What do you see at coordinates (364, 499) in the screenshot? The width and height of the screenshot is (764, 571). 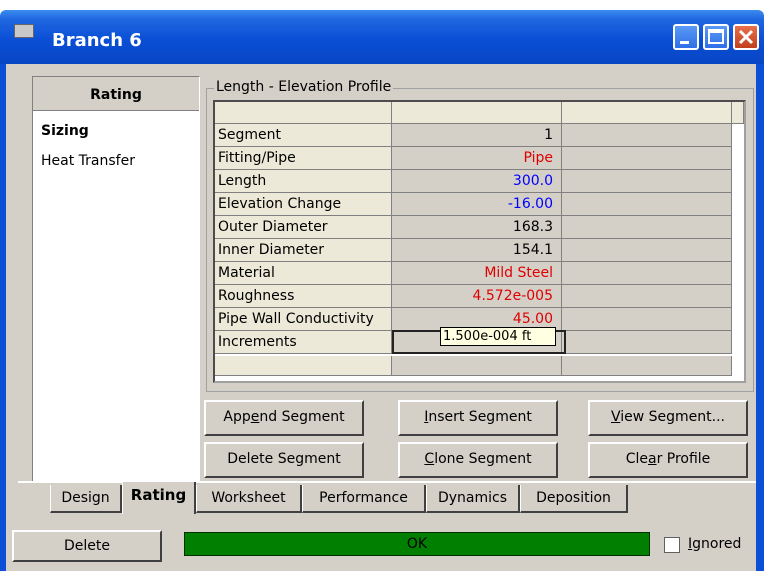 I see `tab-performance: Performance` at bounding box center [364, 499].